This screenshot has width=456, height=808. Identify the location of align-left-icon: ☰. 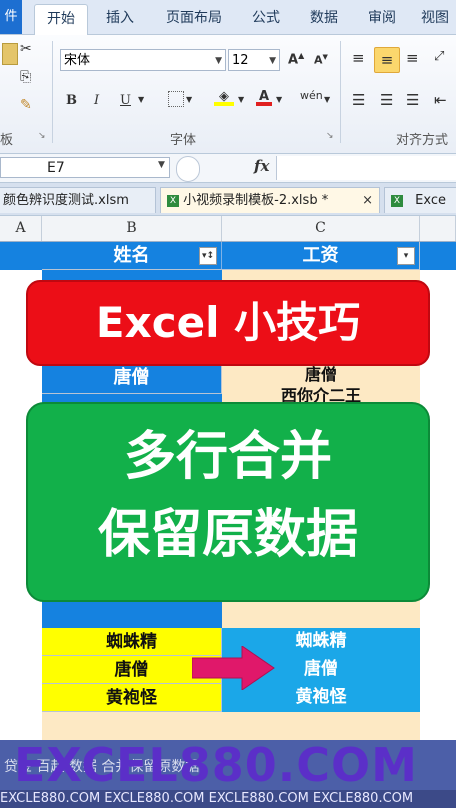
(358, 100).